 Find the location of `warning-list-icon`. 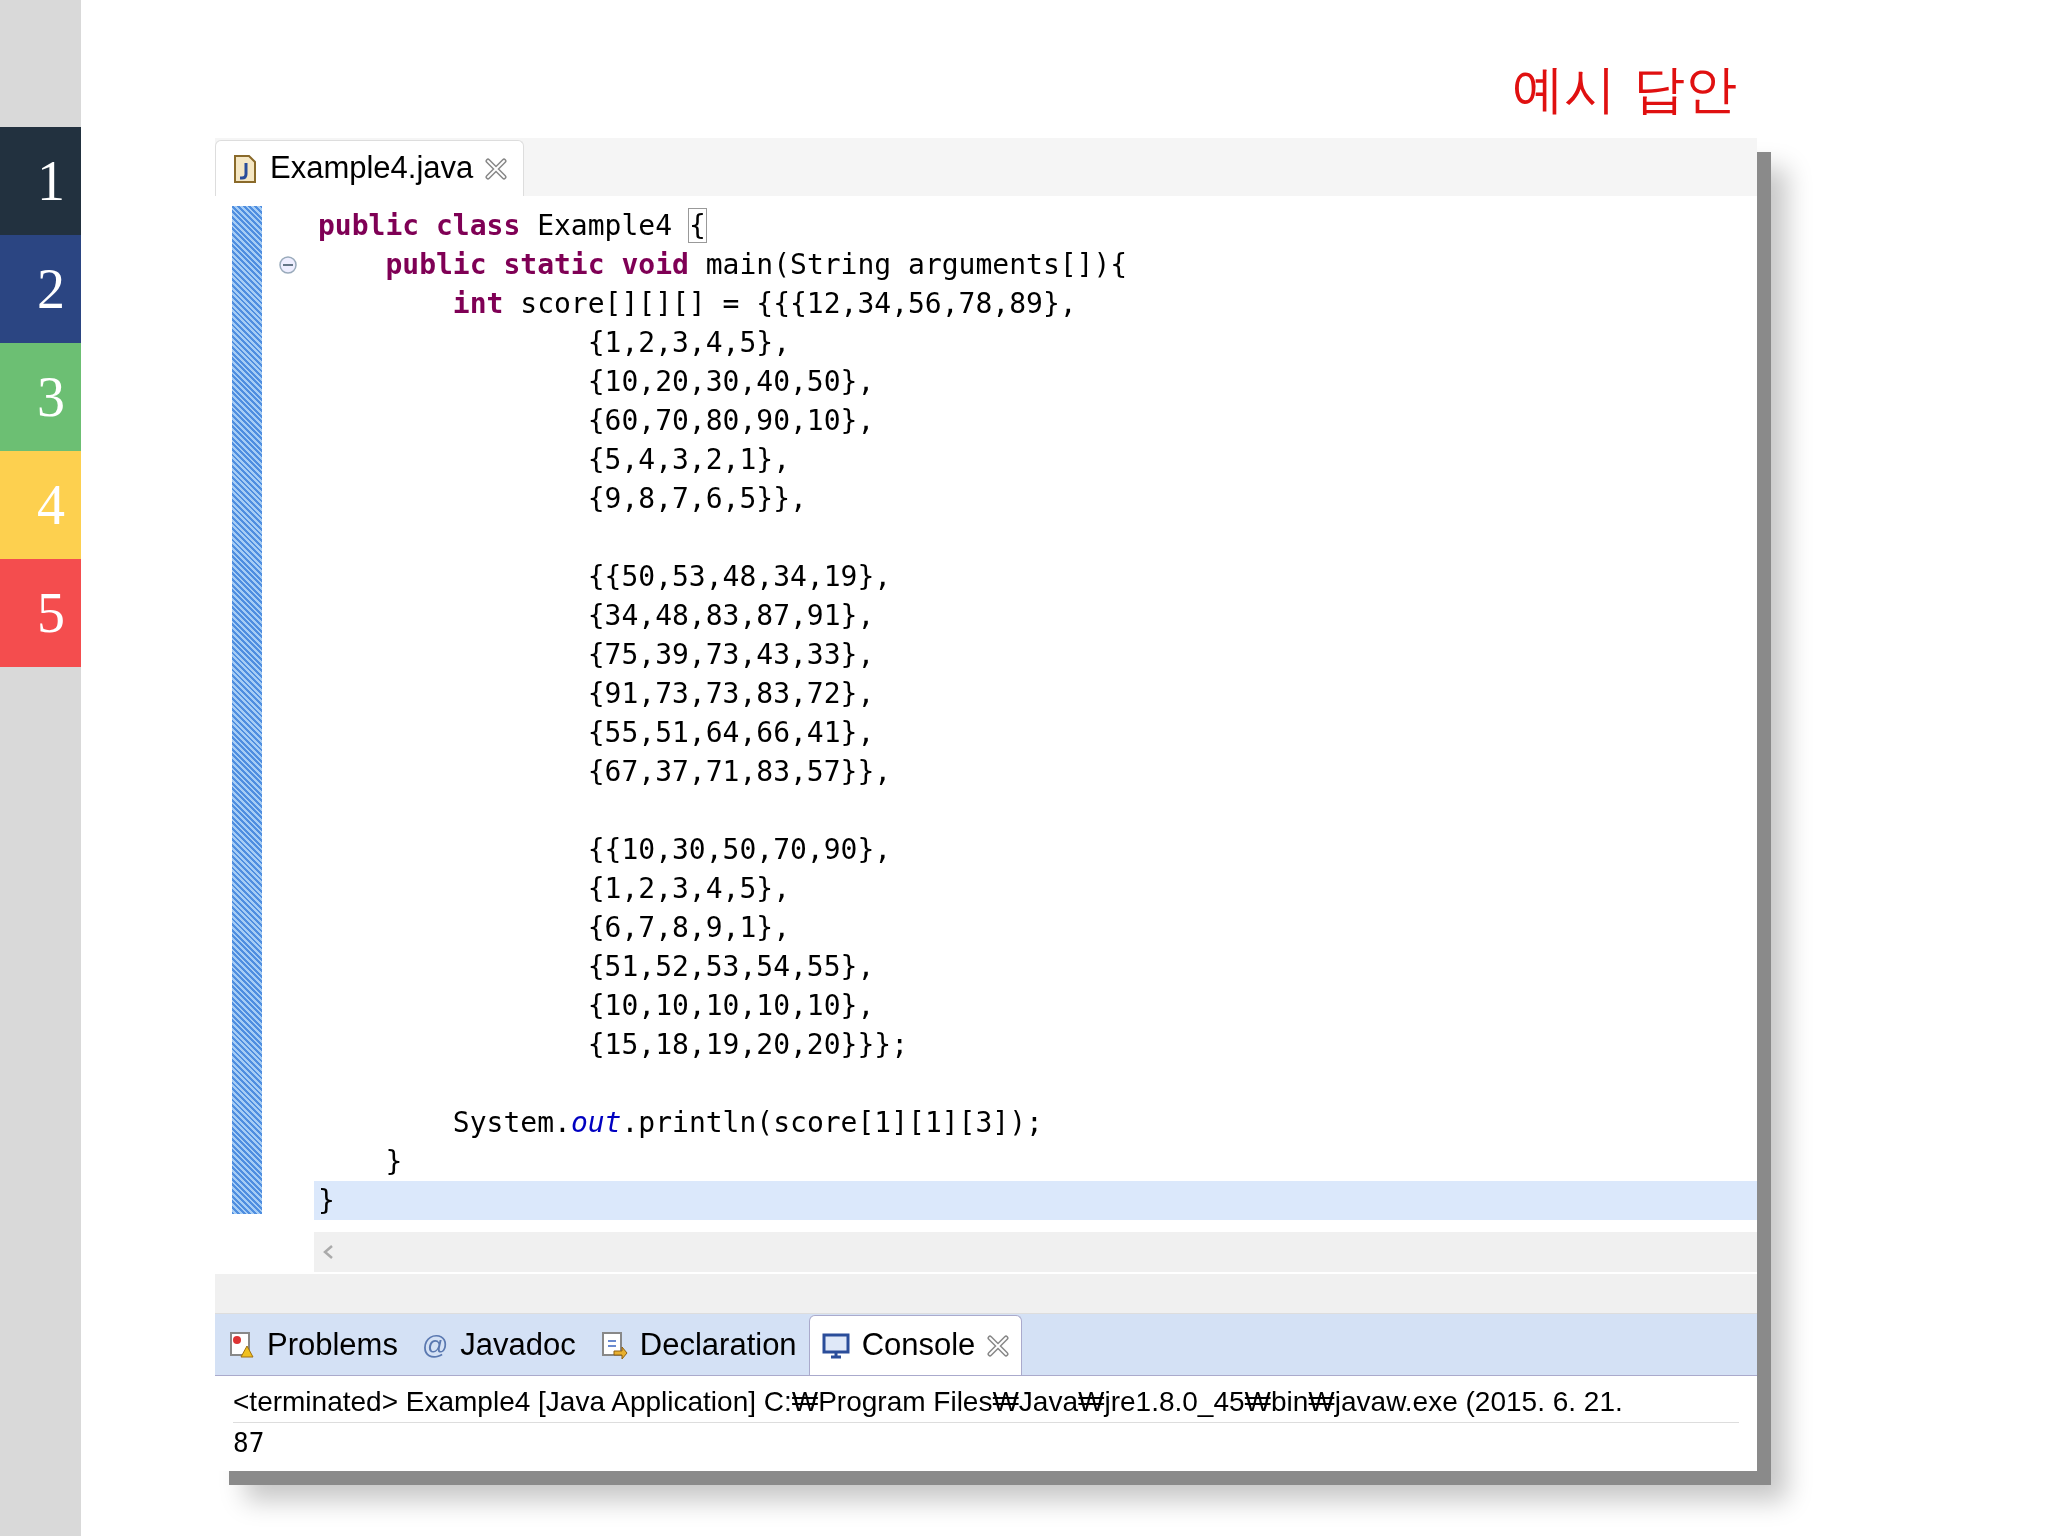

warning-list-icon is located at coordinates (241, 1345).